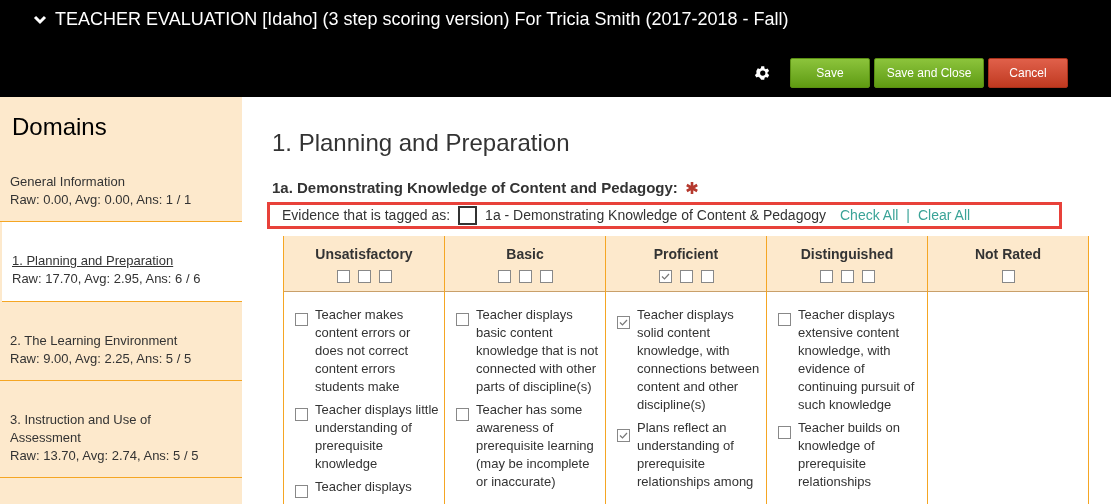 The width and height of the screenshot is (1111, 504). Describe the element at coordinates (525, 254) in the screenshot. I see `rating-name: Basic` at that location.